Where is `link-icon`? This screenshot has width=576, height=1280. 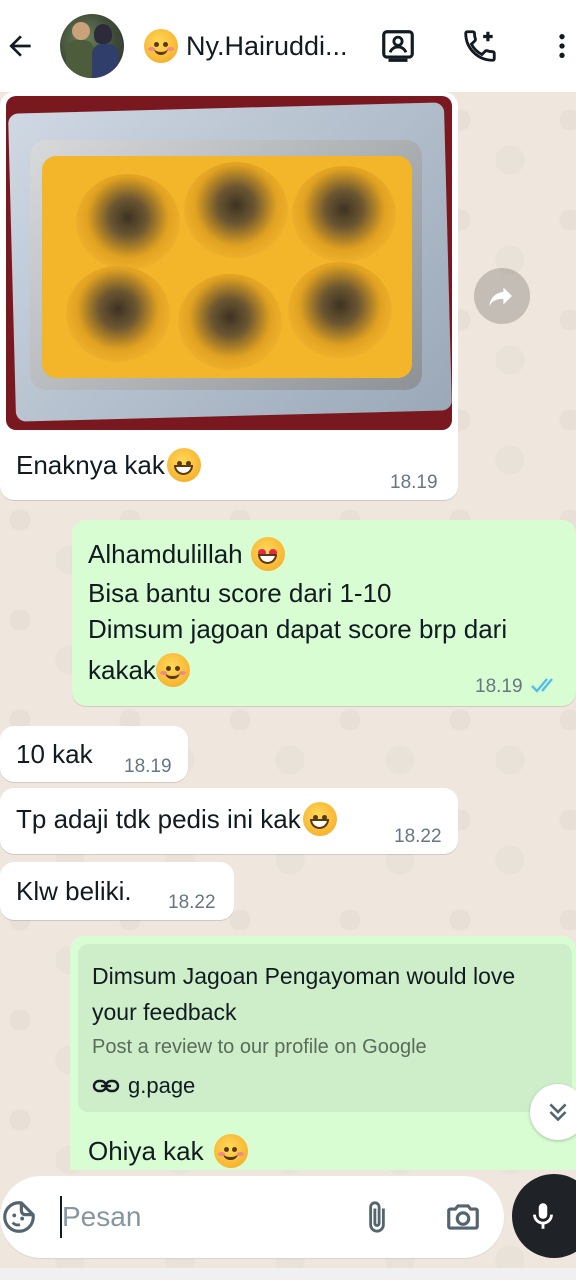
link-icon is located at coordinates (106, 1086).